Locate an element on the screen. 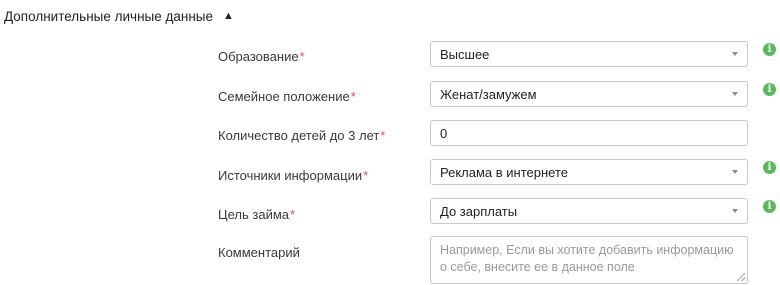 The height and width of the screenshot is (285, 780). marital-status-label: Семейное положение* is located at coordinates (287, 96).